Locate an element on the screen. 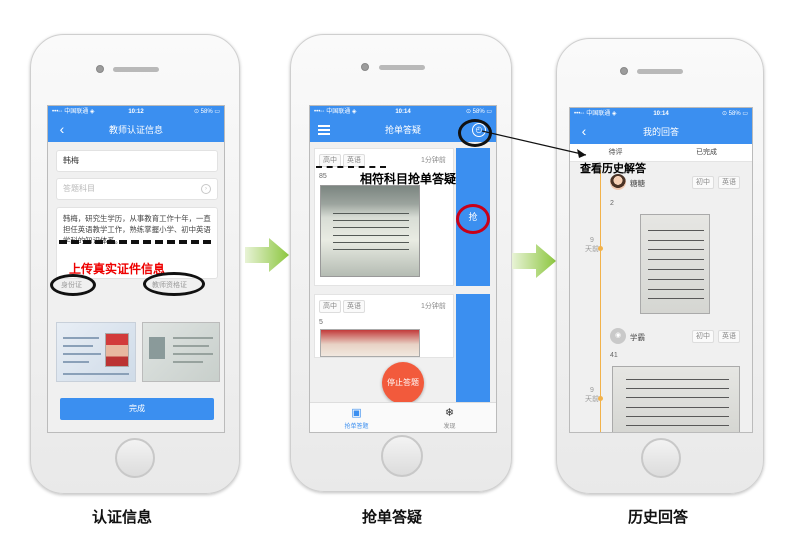 The height and width of the screenshot is (533, 800). username: 学霸 is located at coordinates (637, 337).